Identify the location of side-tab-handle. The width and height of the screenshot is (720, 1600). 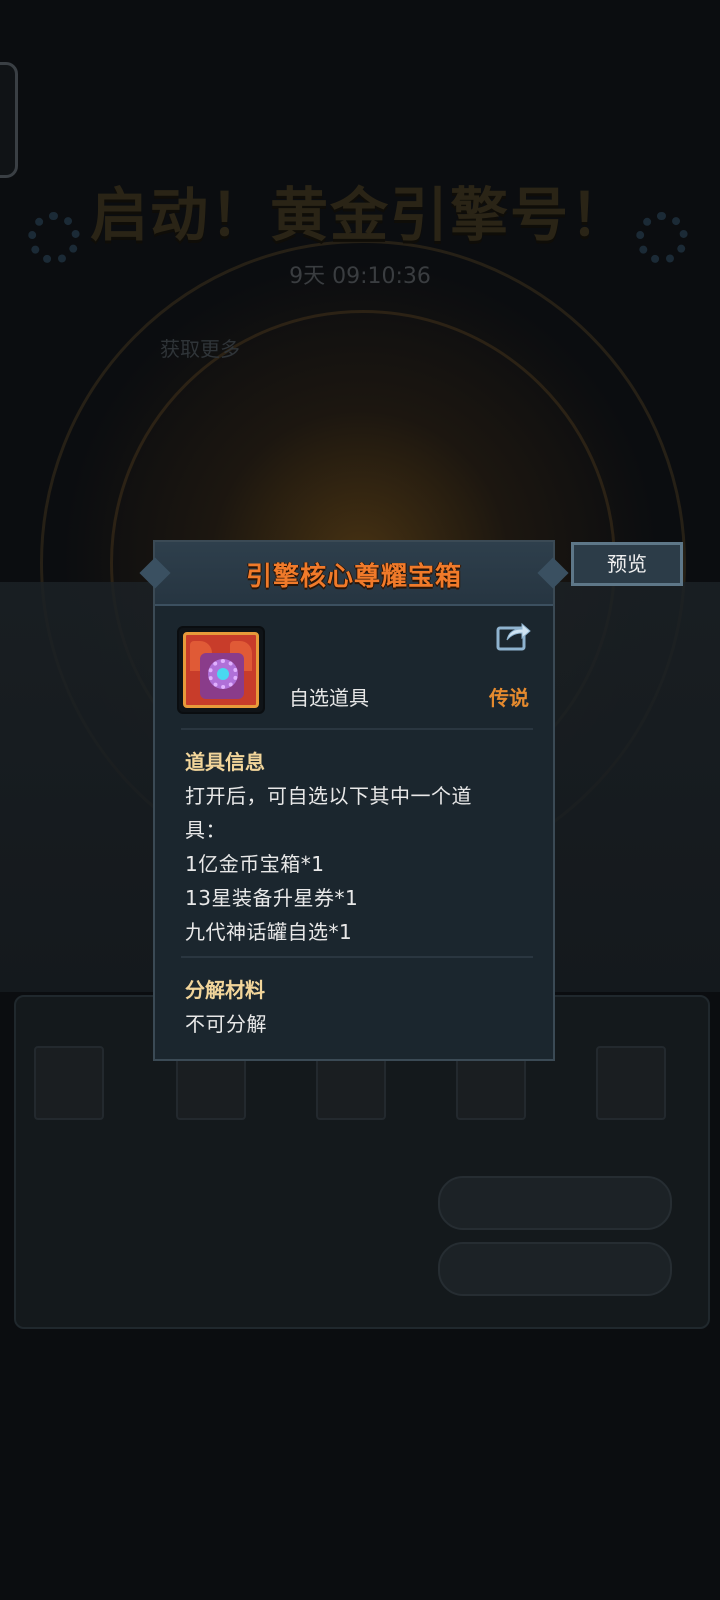
(9, 120).